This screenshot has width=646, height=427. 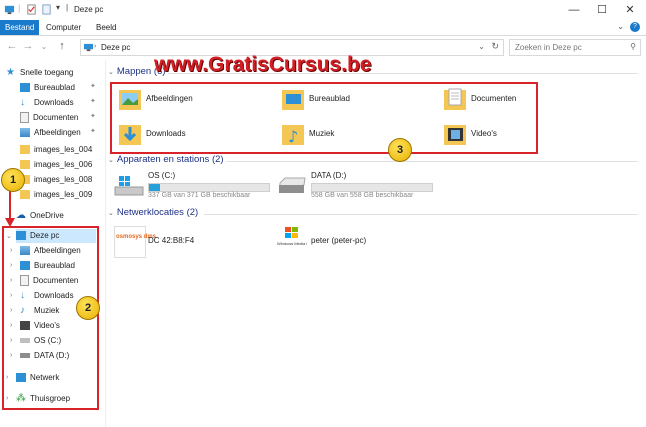 What do you see at coordinates (106, 27) in the screenshot?
I see `tab-beeld: Beeld` at bounding box center [106, 27].